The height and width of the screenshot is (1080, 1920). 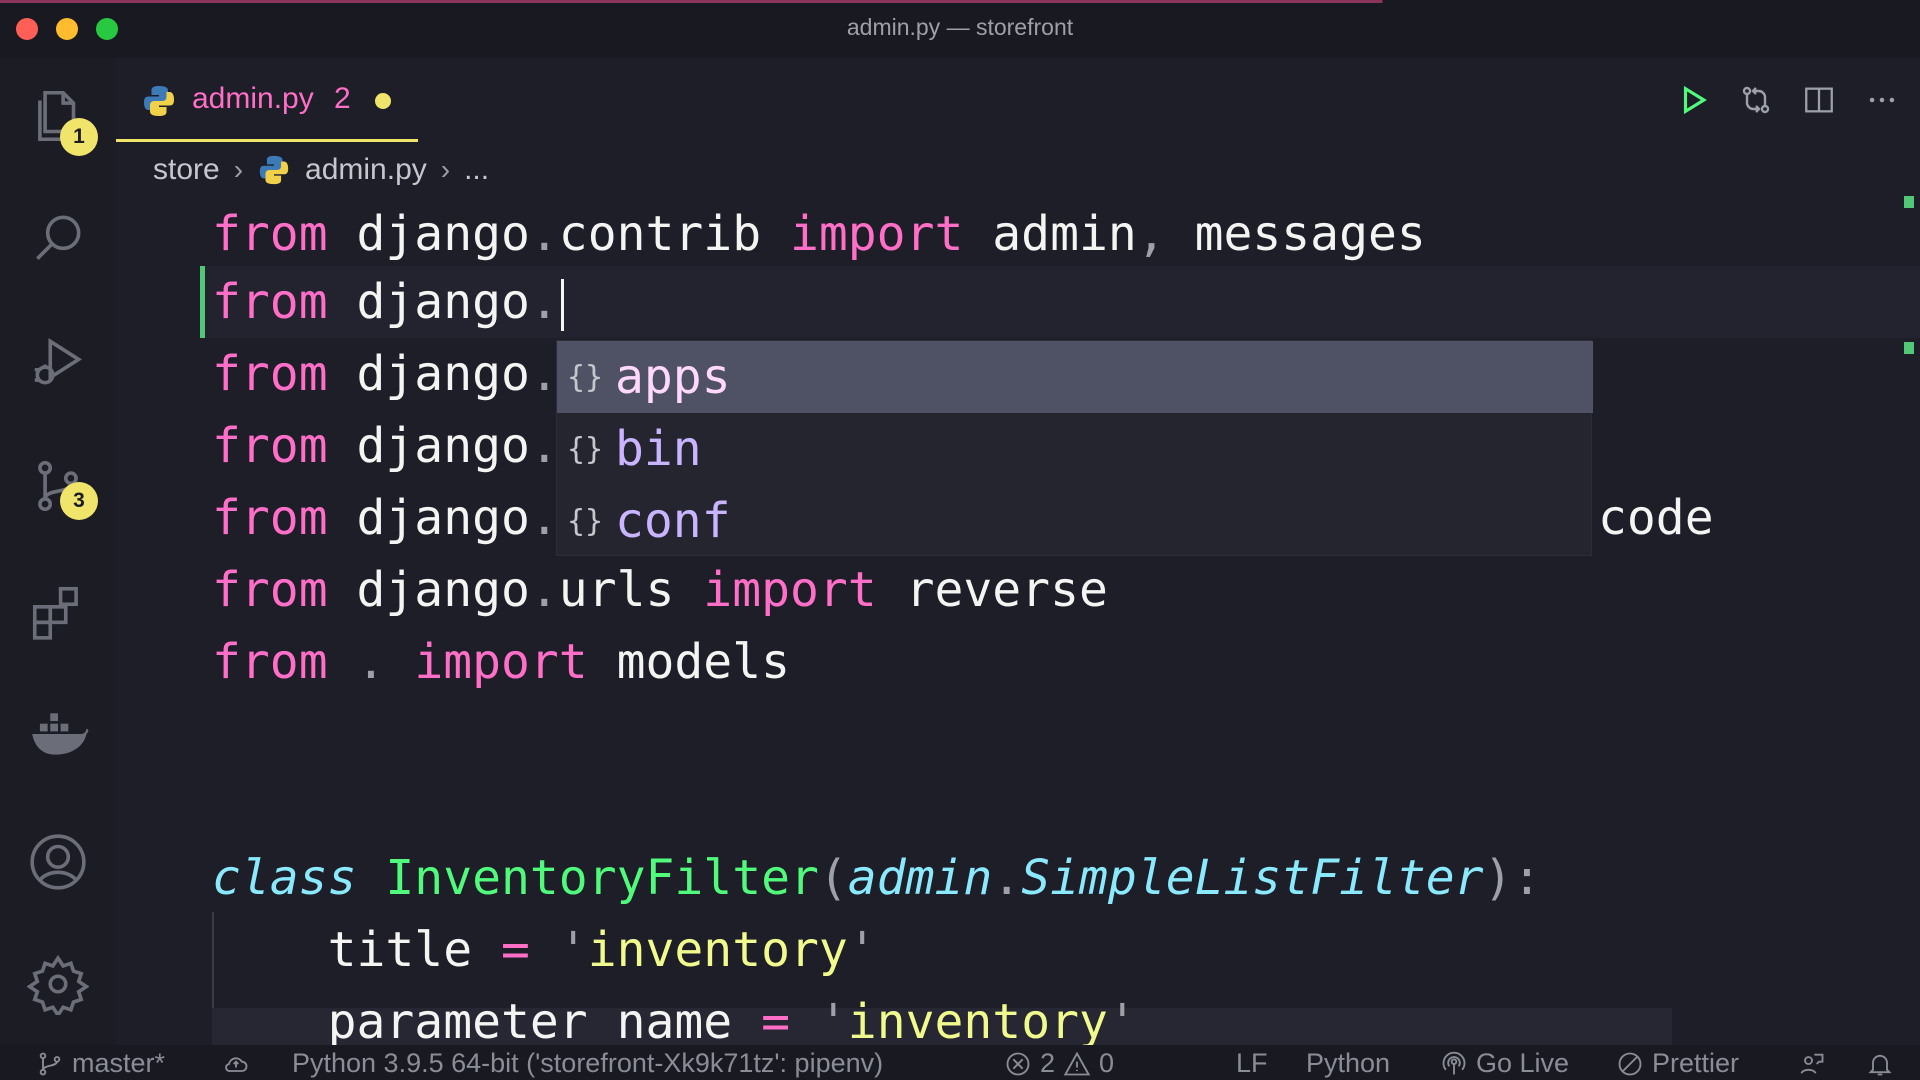 I want to click on go-live-status: Go Live, so click(x=1504, y=1063).